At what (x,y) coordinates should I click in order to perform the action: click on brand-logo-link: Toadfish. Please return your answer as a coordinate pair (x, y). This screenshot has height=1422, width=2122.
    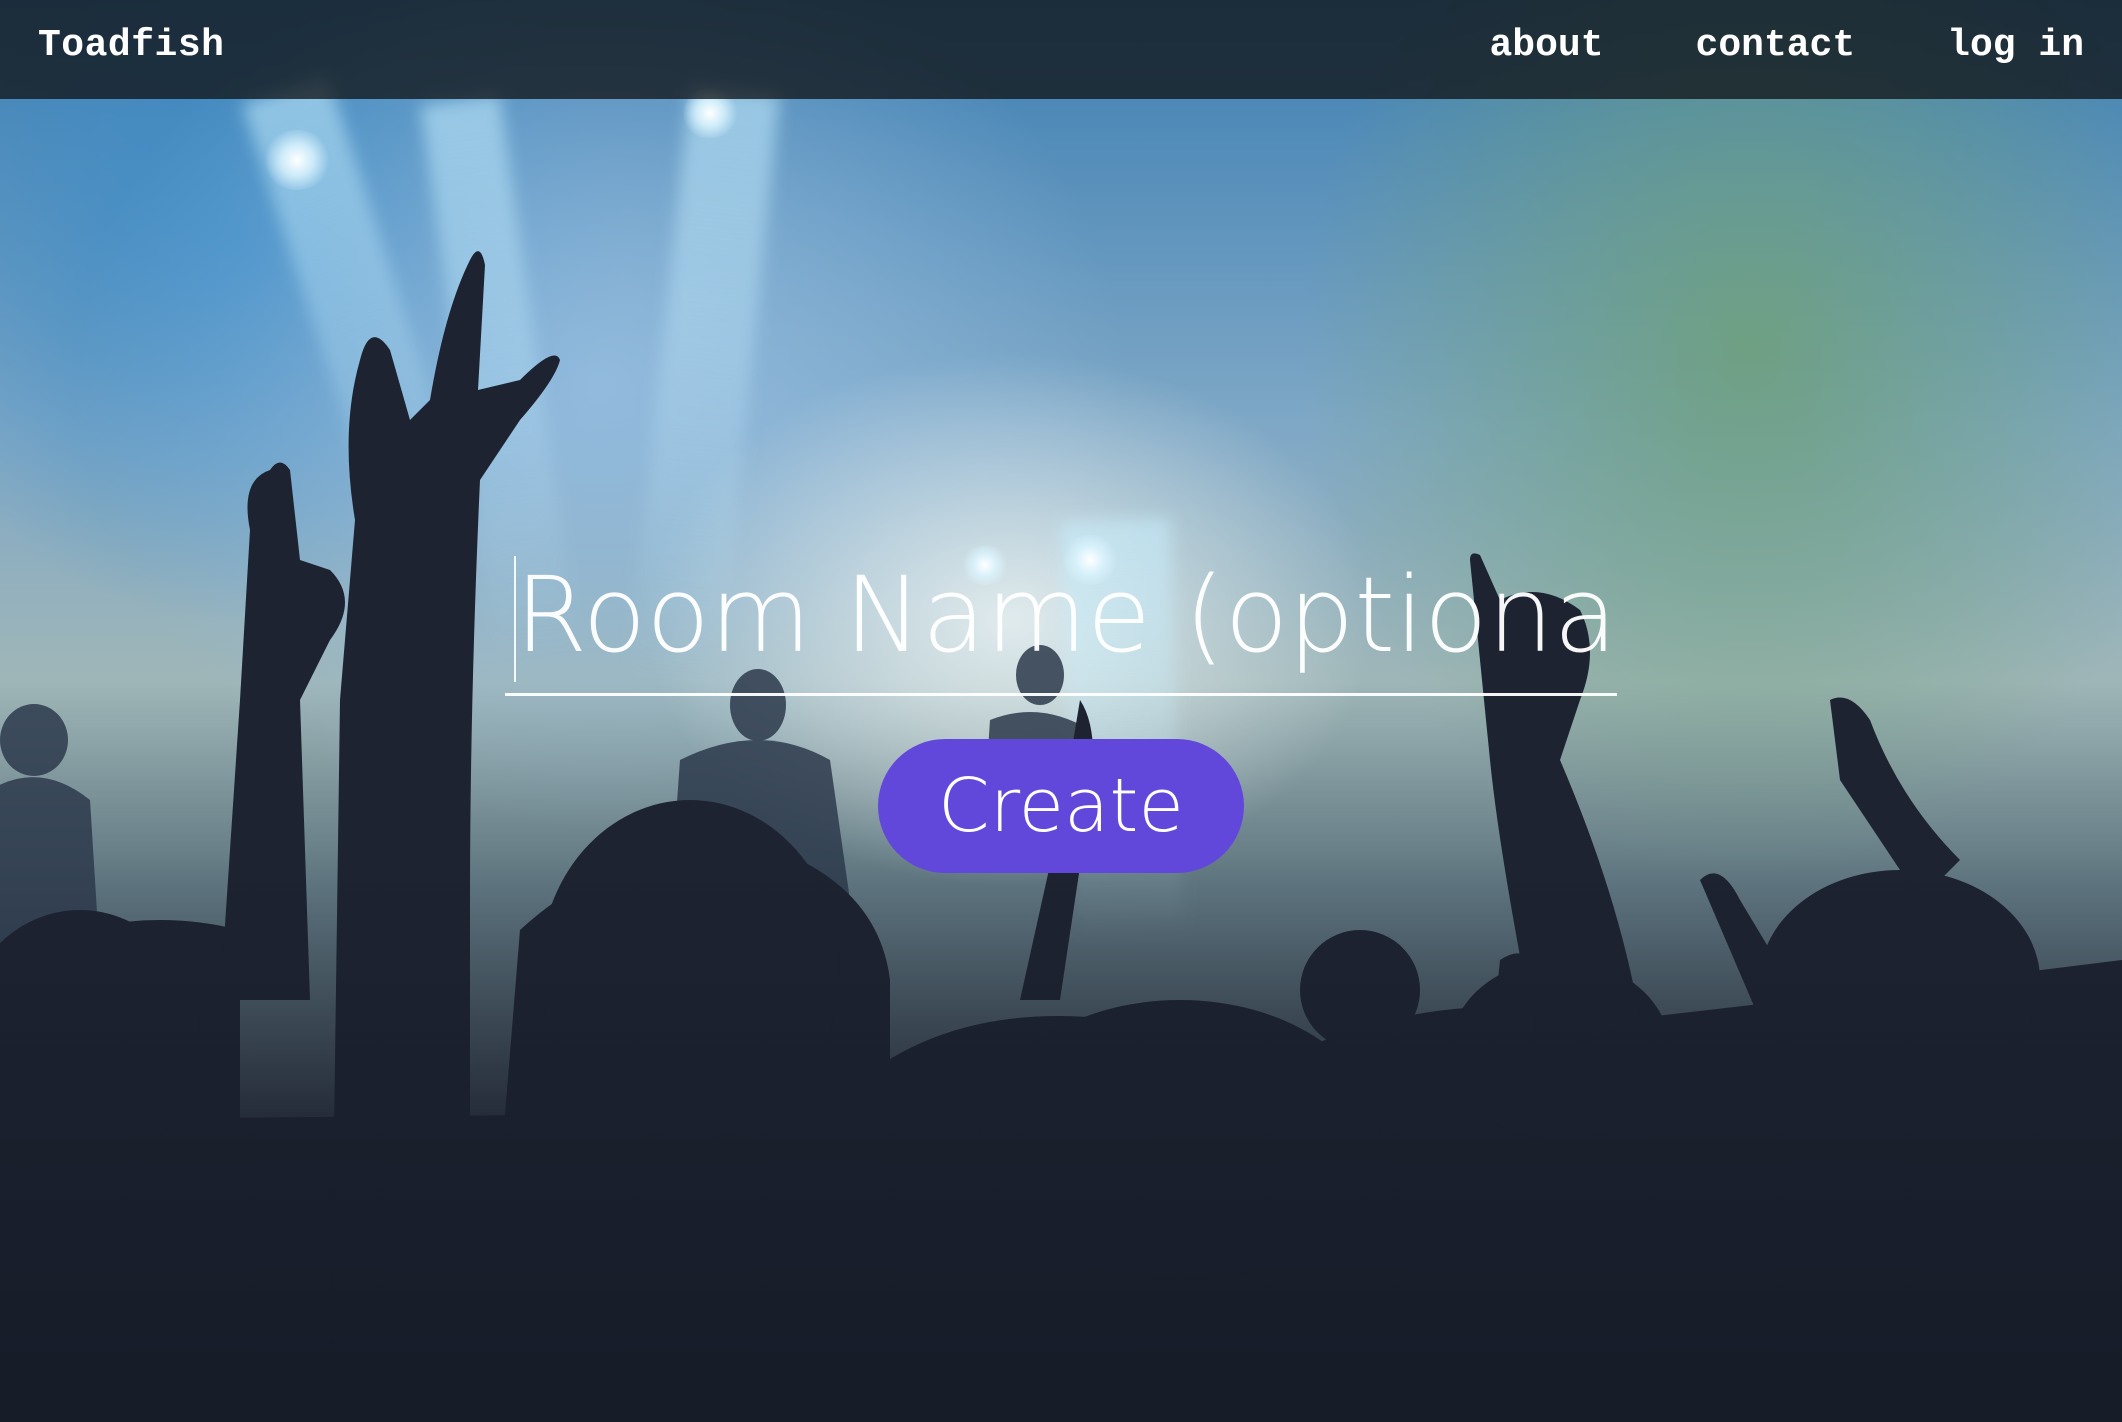
    Looking at the image, I should click on (131, 45).